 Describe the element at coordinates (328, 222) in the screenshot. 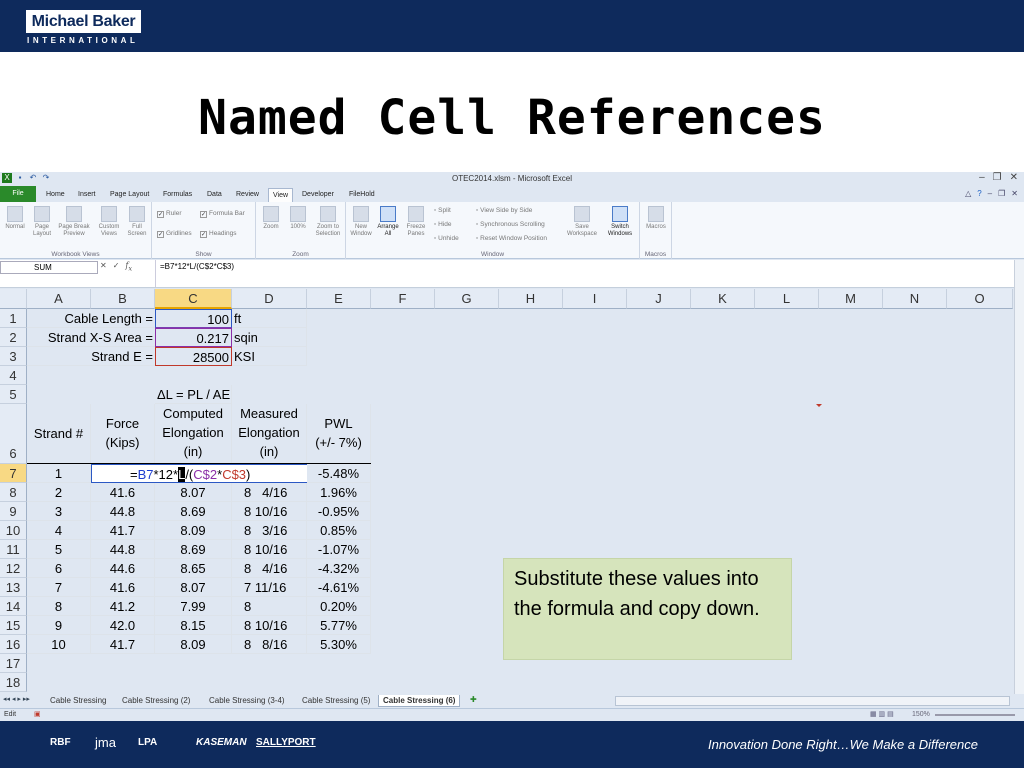

I see `zoom-to-selection-button: Zoom to Selection` at that location.